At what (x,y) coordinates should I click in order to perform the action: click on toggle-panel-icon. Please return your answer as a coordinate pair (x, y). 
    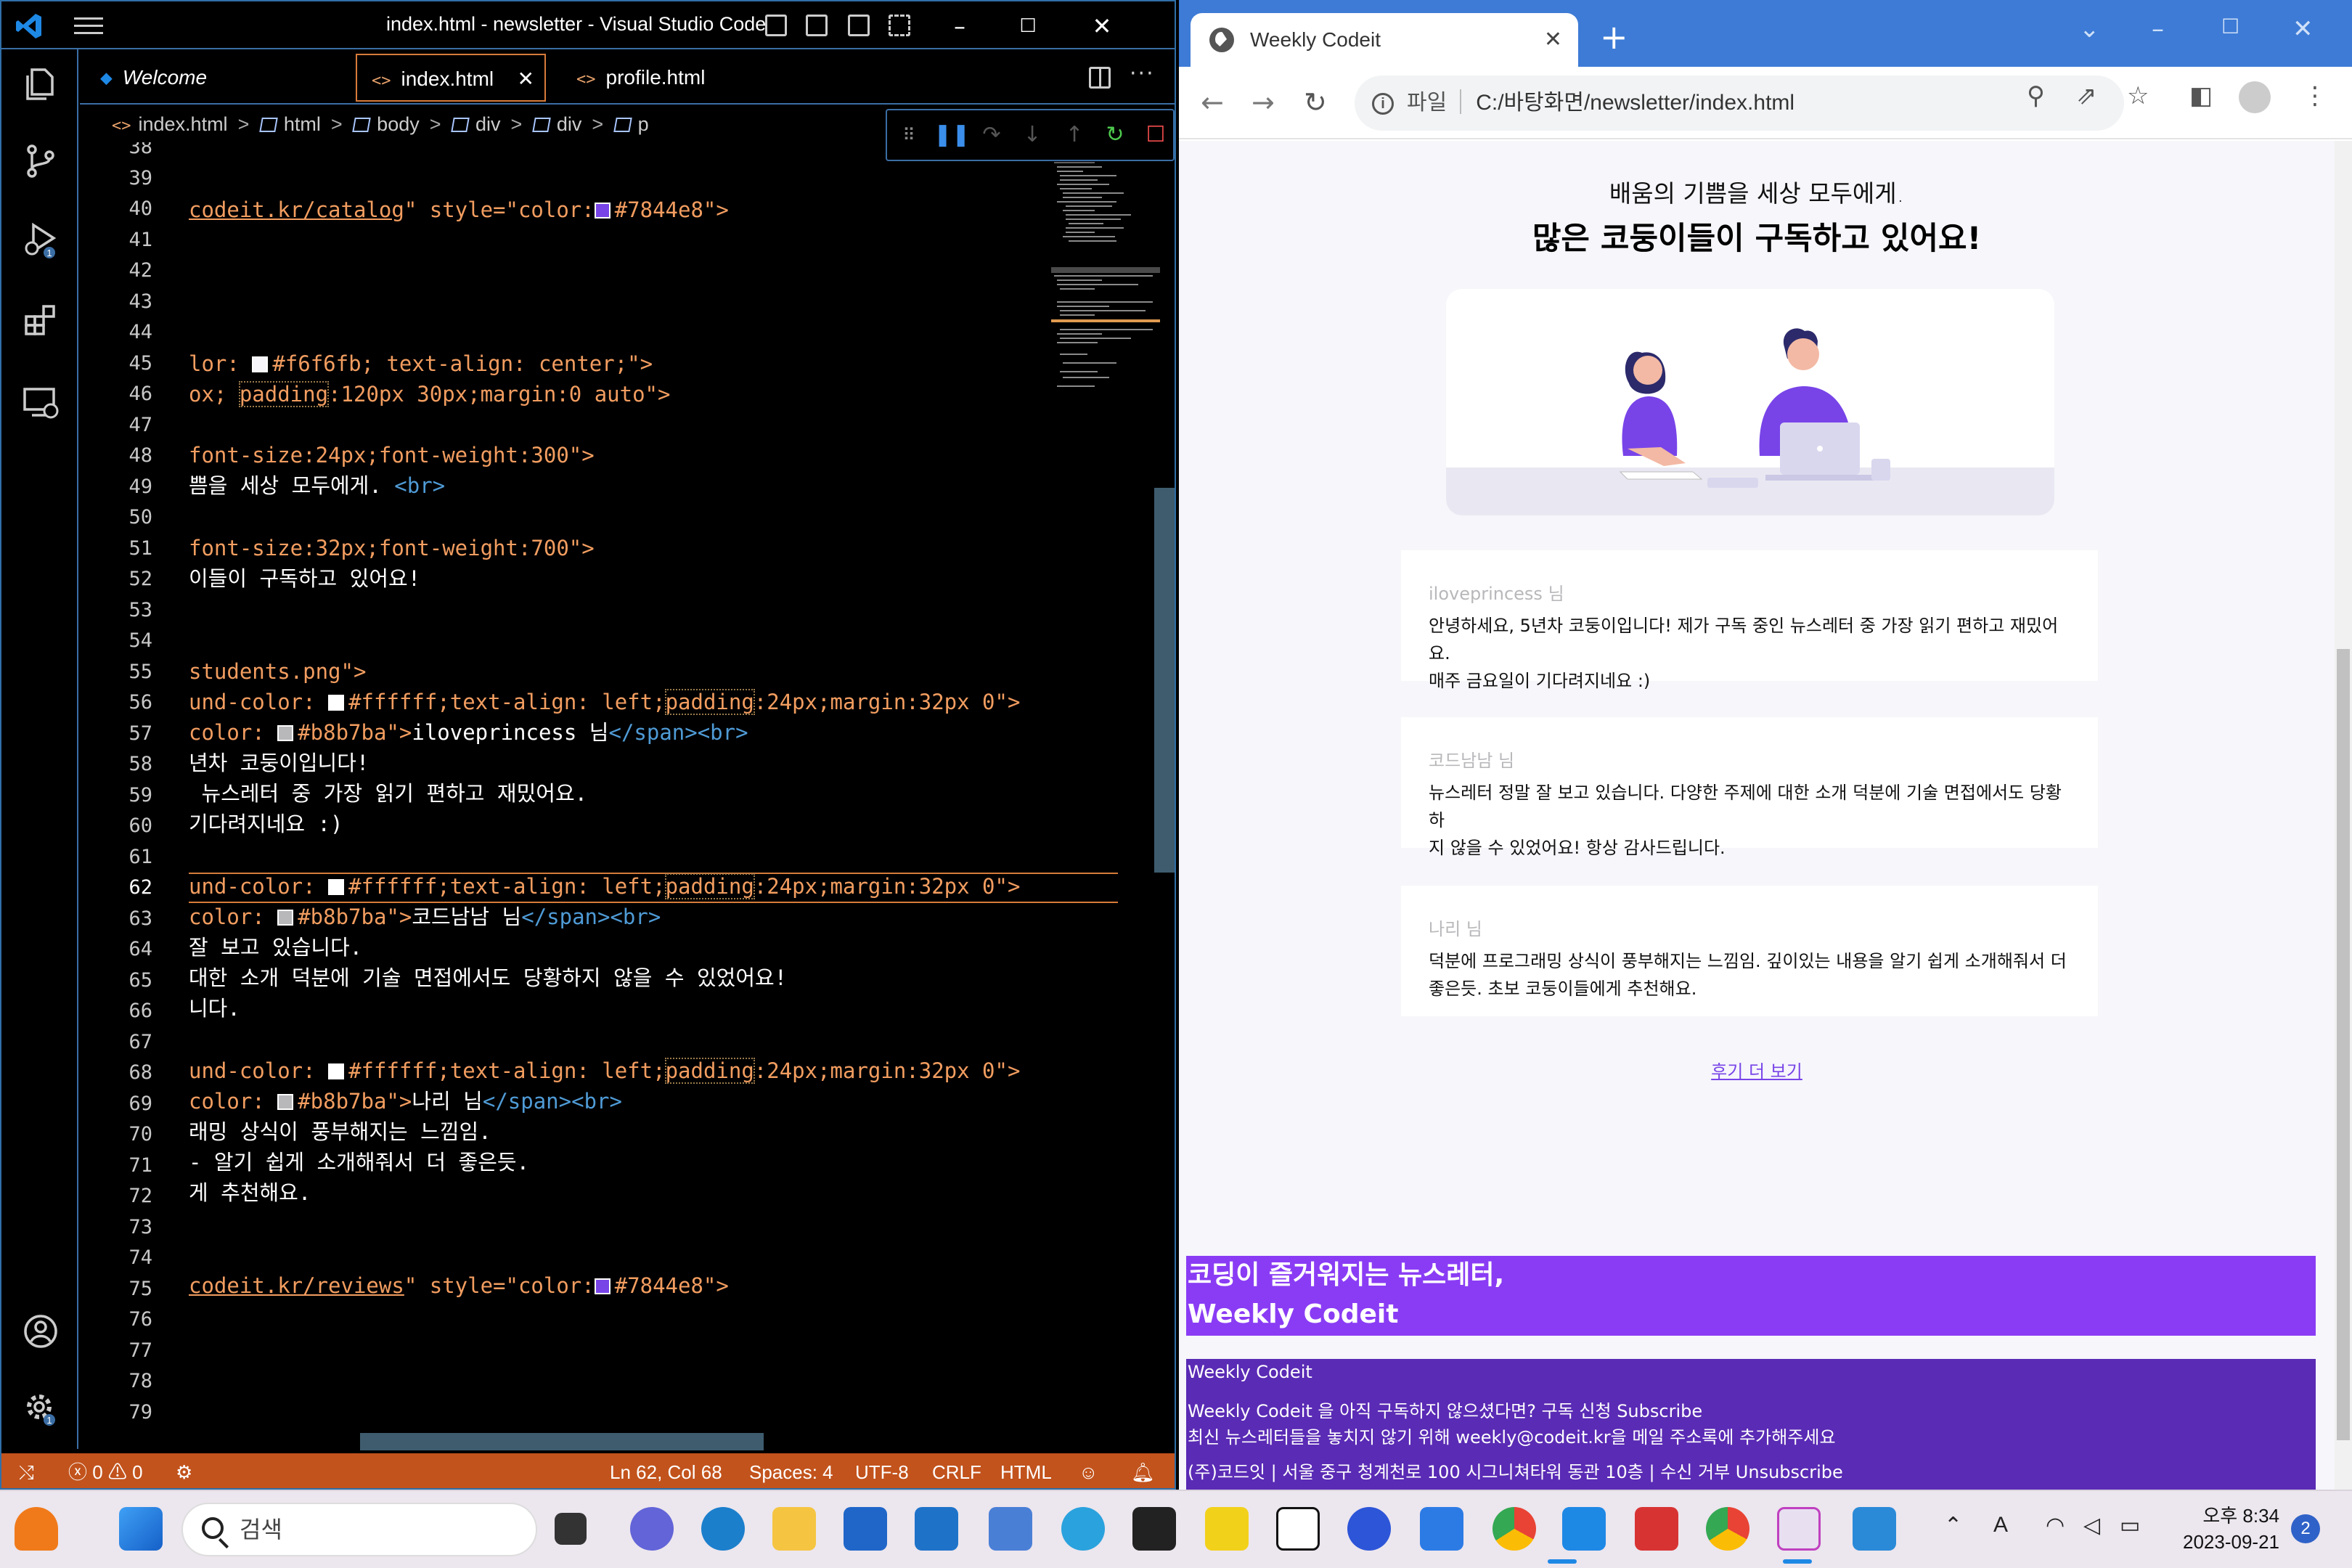
    Looking at the image, I should click on (817, 25).